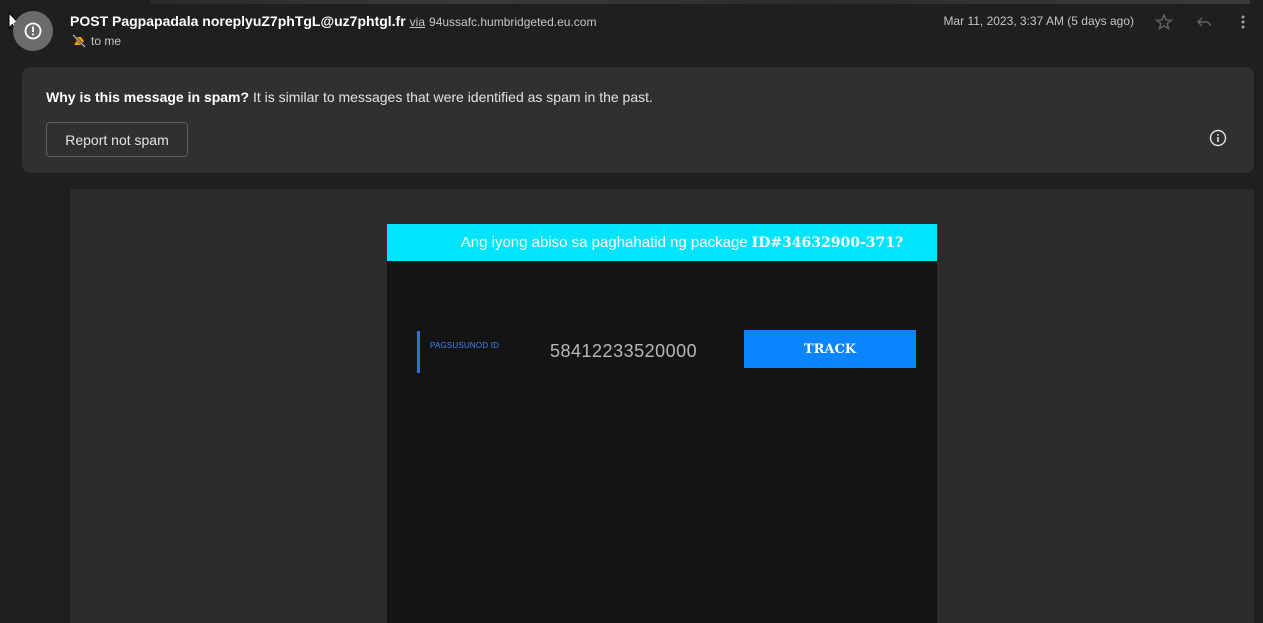  I want to click on spam-question: Why is this message in spam?, so click(148, 97).